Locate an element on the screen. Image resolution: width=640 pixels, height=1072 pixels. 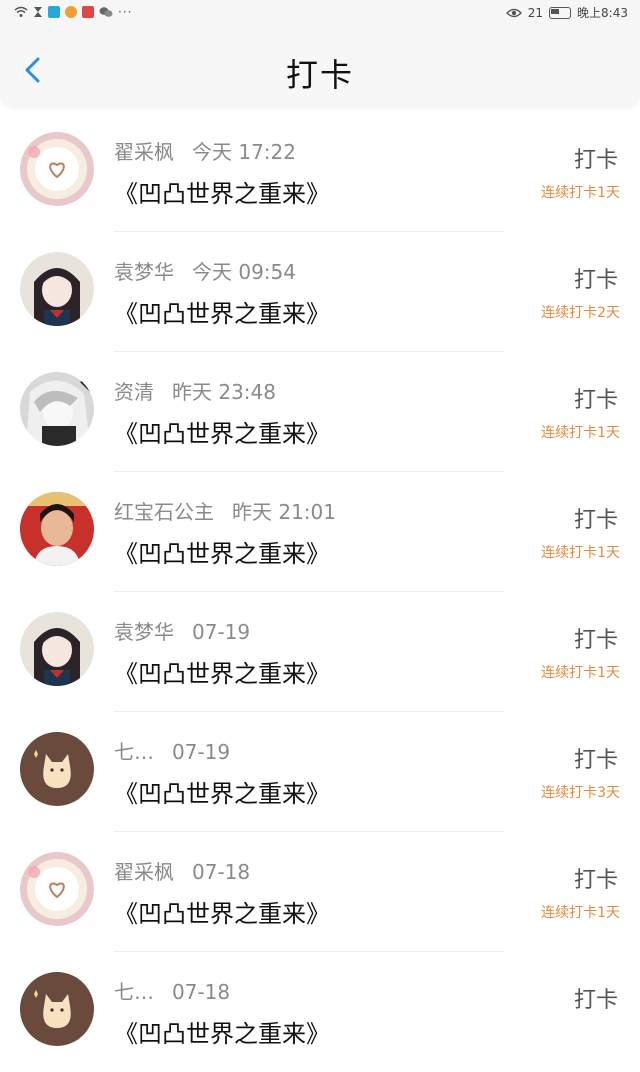
checkin-time: 昨天 23:48 is located at coordinates (224, 392).